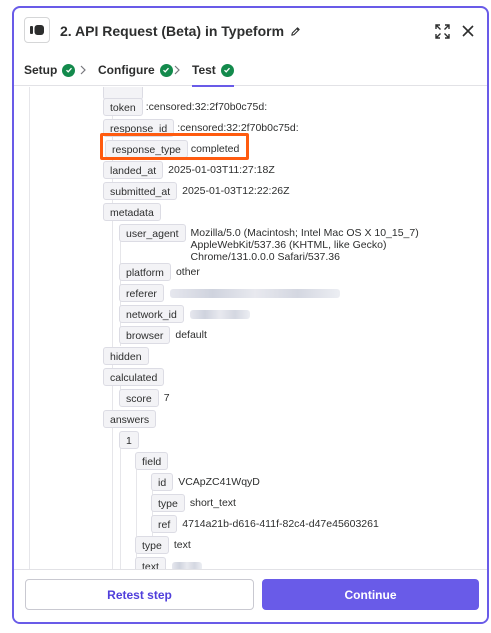  I want to click on tree-row-score: score 7, so click(144, 398).